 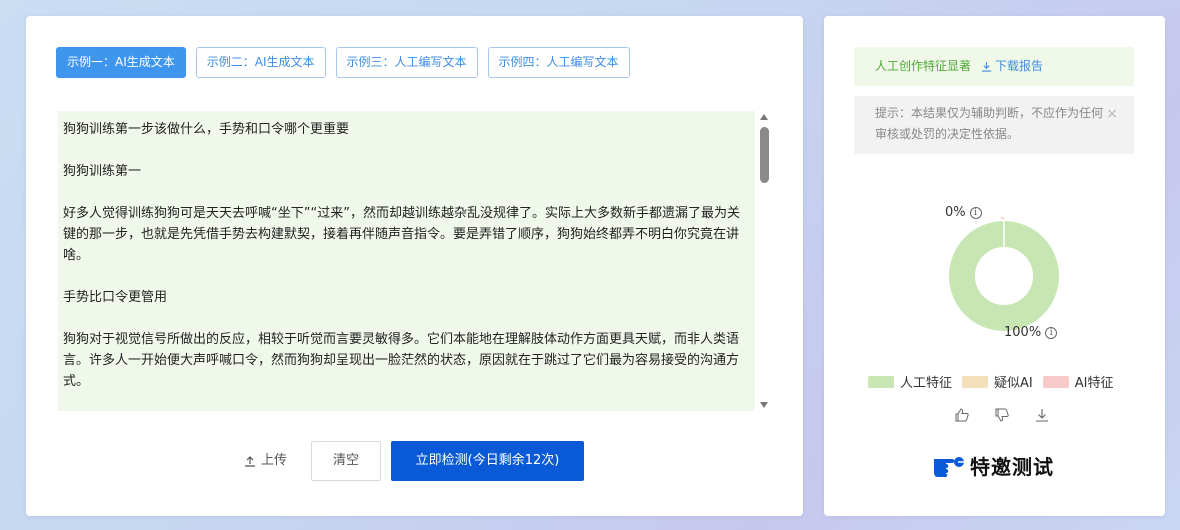 I want to click on legend-label: 疑似AI, so click(x=1013, y=383).